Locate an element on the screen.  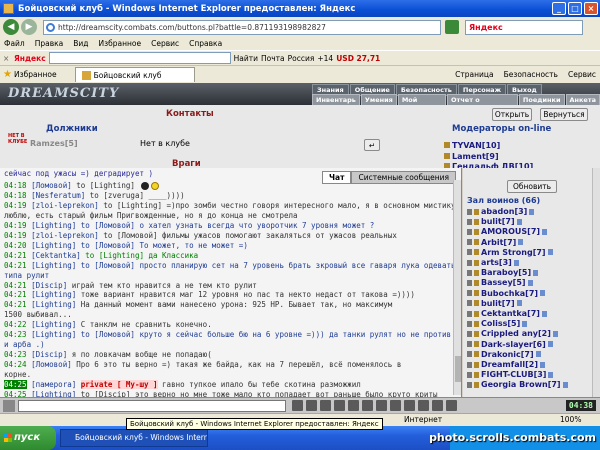
menu-favorites: Избранное is located at coordinates (120, 43).